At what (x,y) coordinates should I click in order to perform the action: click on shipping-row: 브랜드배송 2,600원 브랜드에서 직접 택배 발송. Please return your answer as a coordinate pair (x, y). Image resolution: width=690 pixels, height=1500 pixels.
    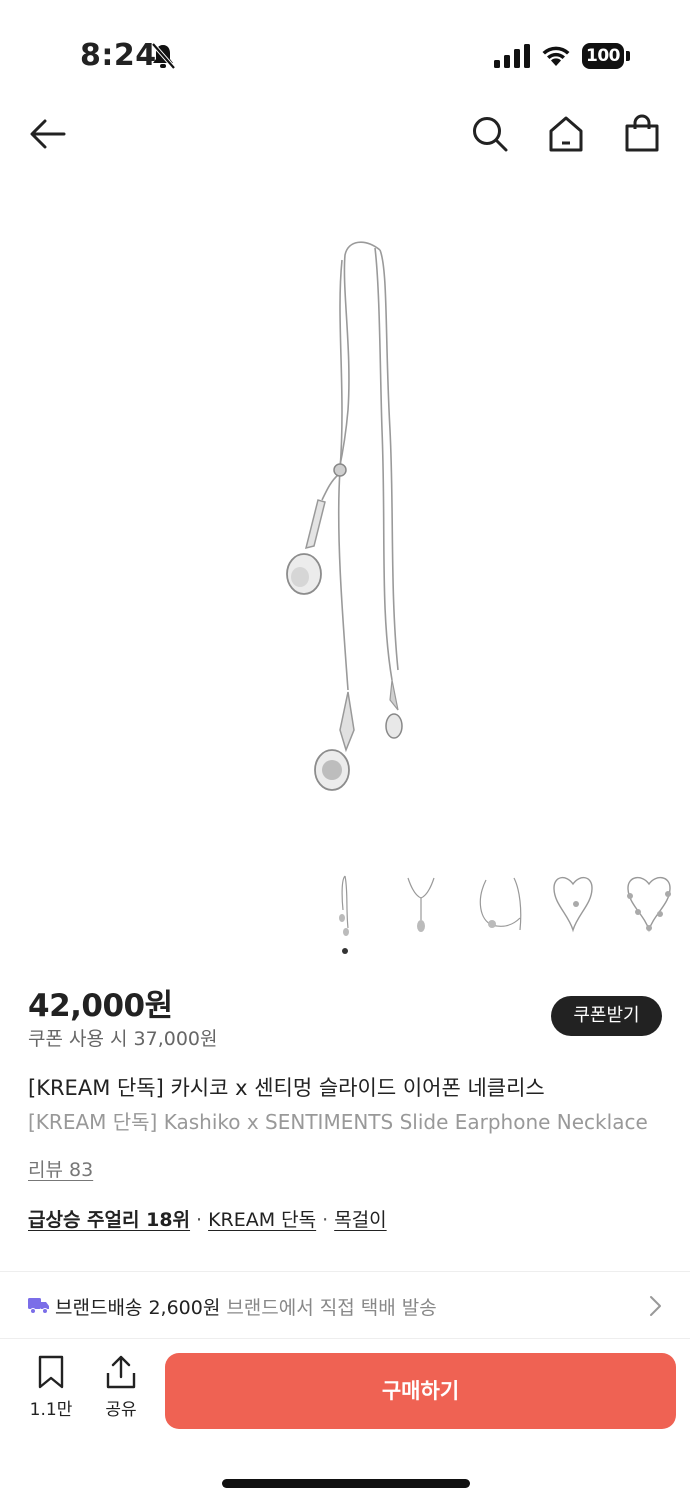
    Looking at the image, I should click on (345, 1305).